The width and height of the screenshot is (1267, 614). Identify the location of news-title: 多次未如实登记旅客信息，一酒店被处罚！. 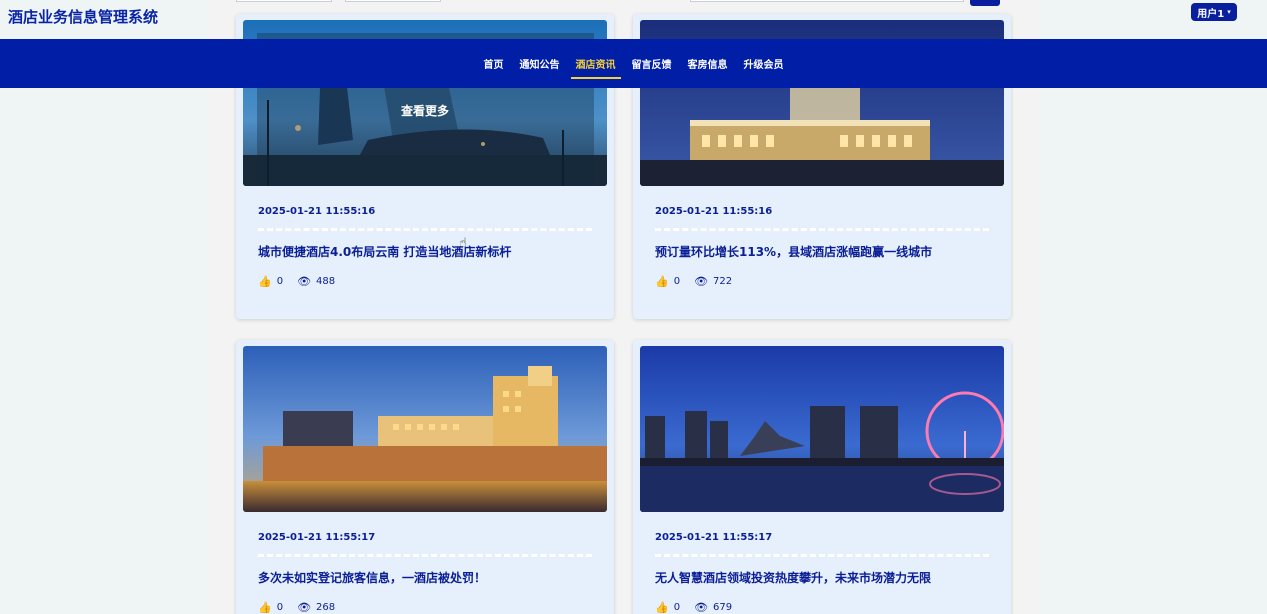
(372, 577).